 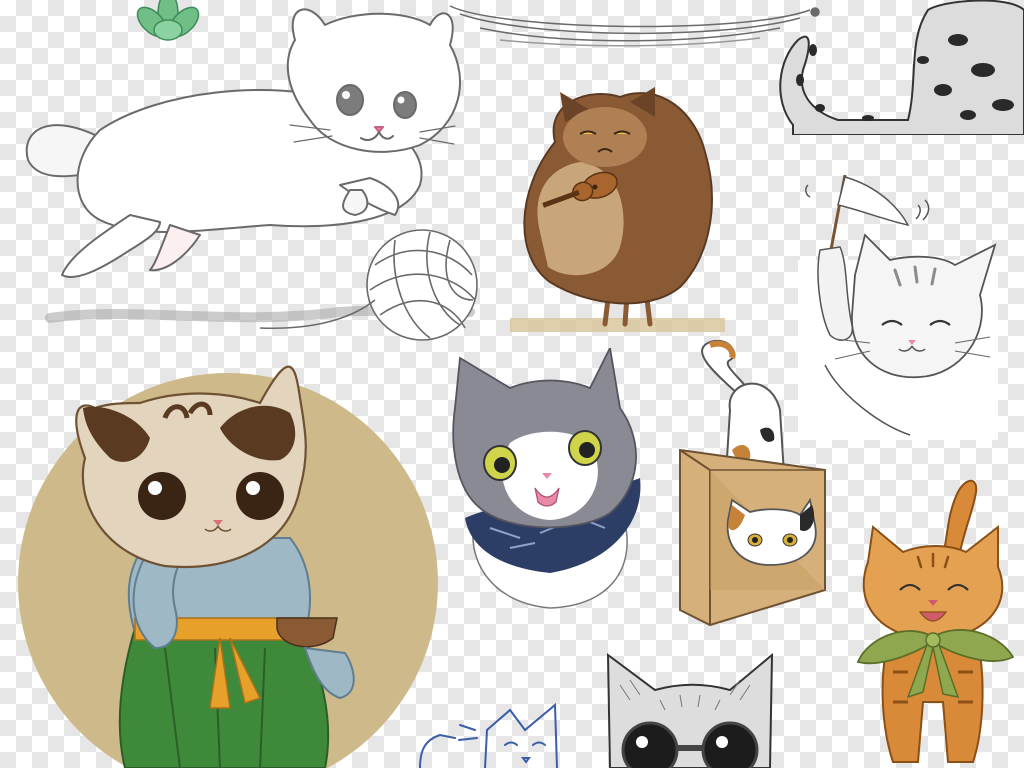 What do you see at coordinates (935, 621) in the screenshot?
I see `tabby-bow-cat-icon` at bounding box center [935, 621].